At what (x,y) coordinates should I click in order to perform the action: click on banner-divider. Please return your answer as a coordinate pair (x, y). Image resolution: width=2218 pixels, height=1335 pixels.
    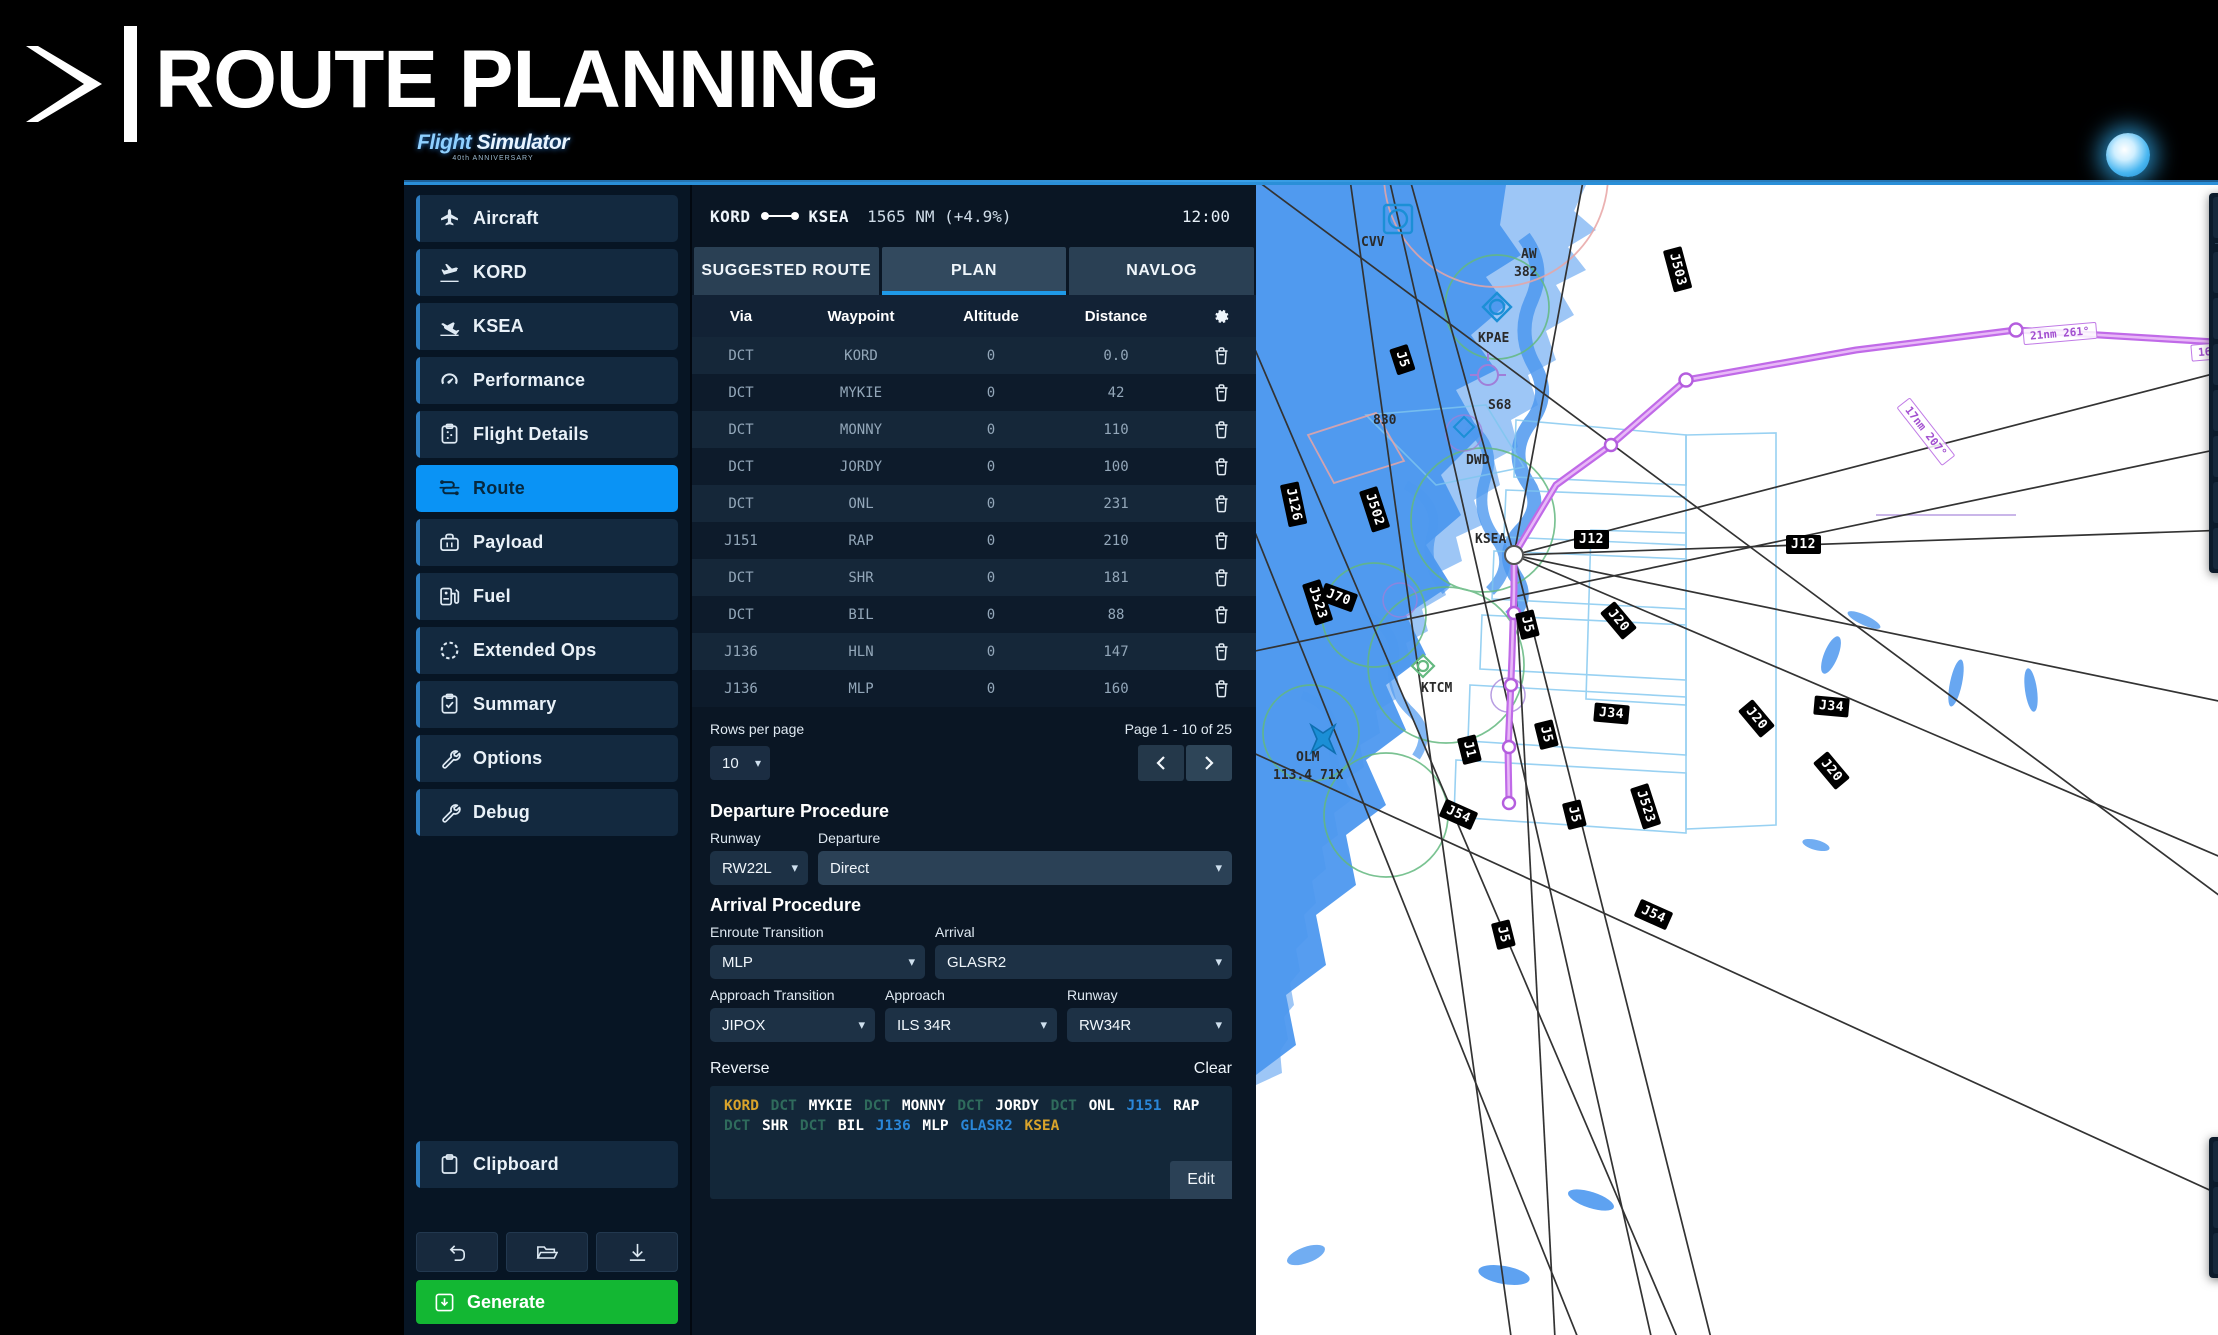
    Looking at the image, I should click on (130, 84).